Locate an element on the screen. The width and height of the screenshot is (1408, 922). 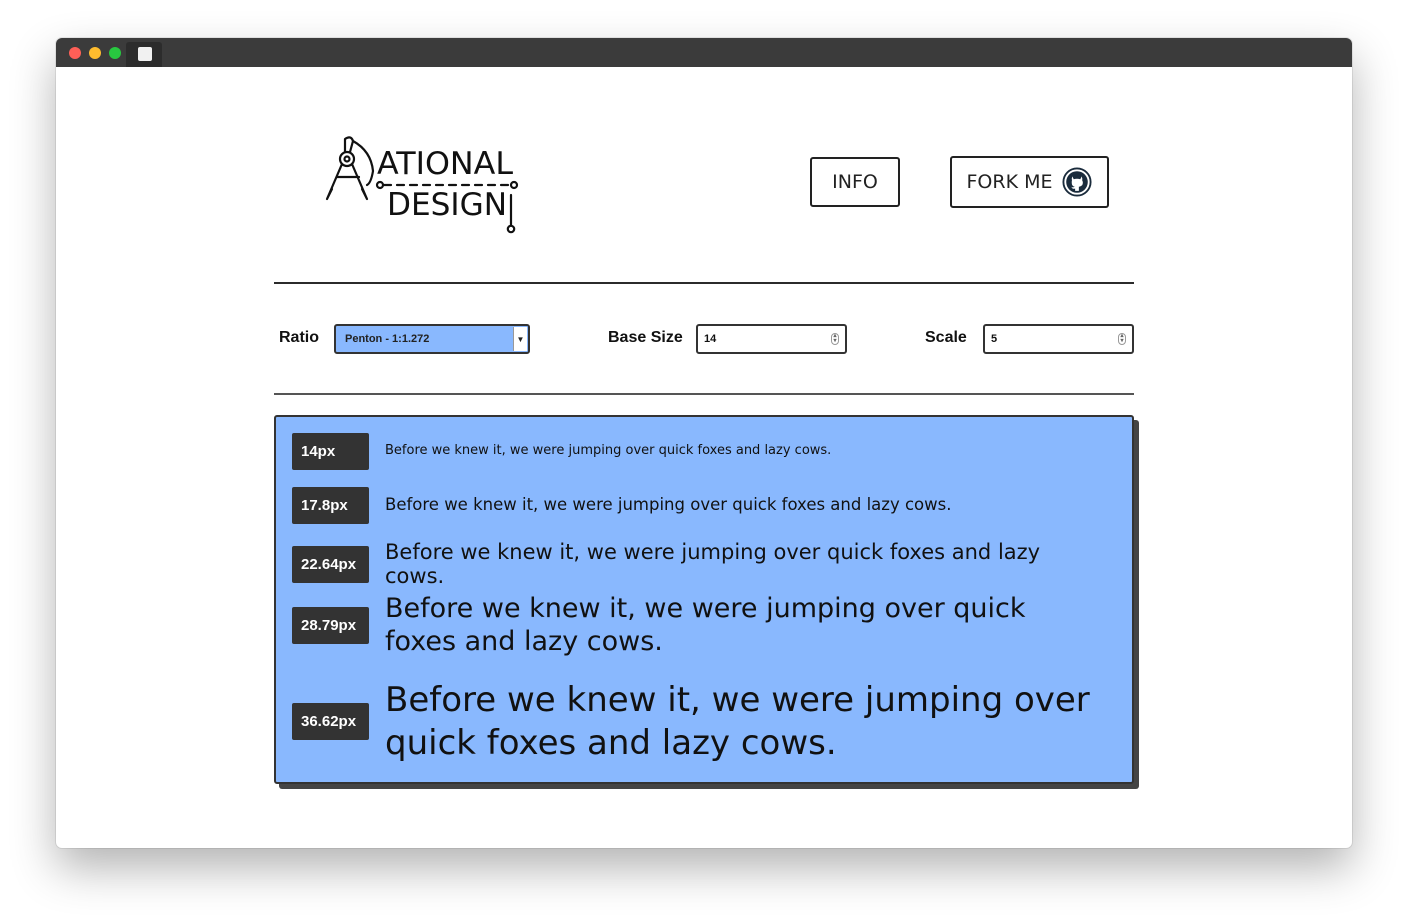
dropdown-arrow-icon: ▼ is located at coordinates (520, 339).